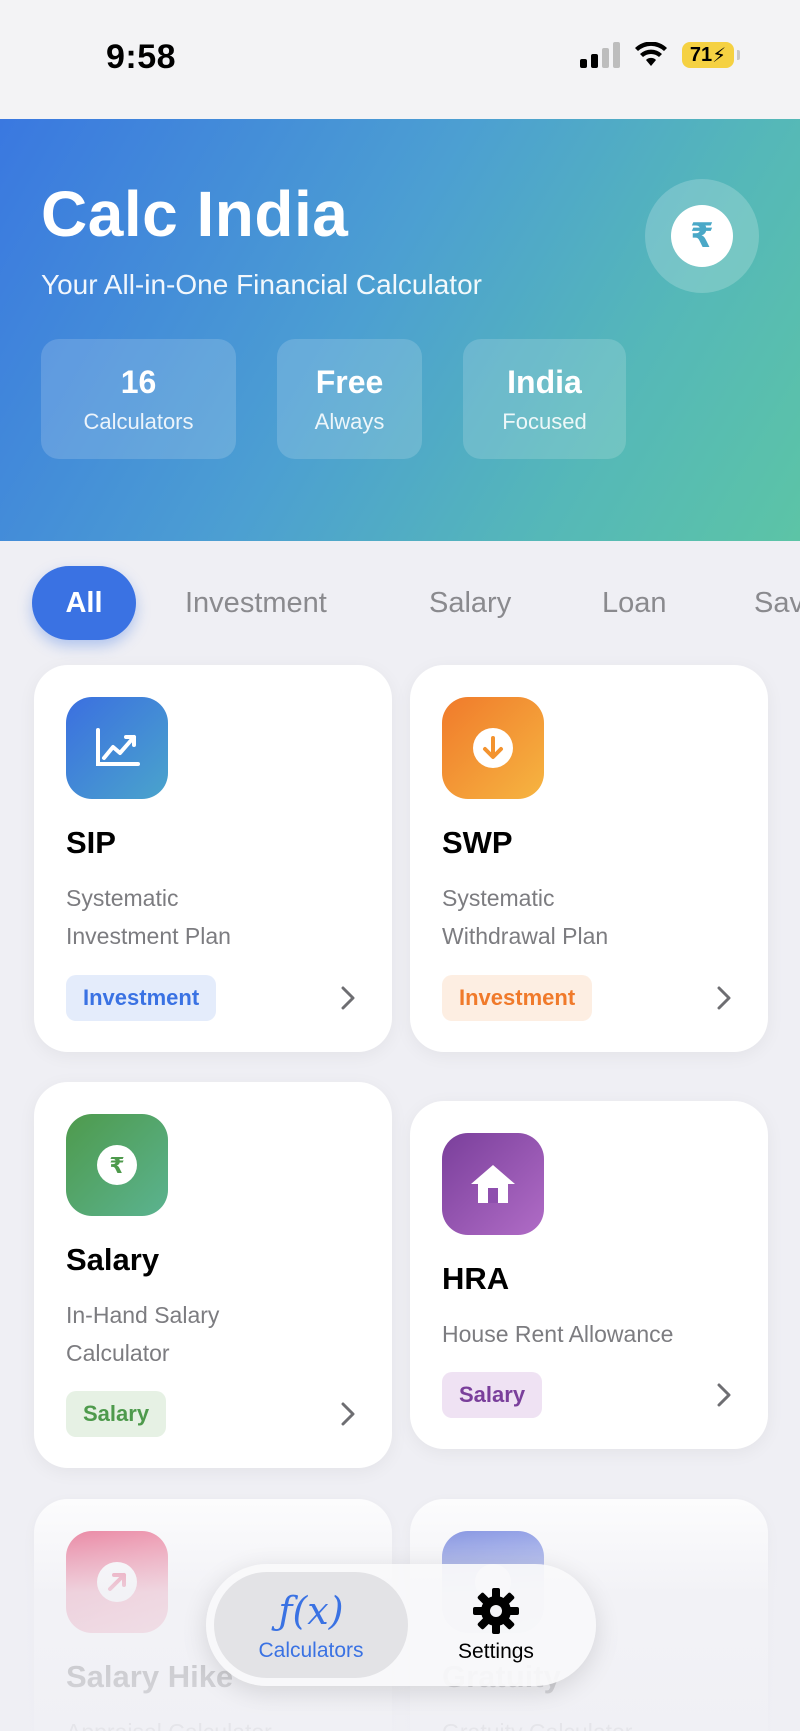 The height and width of the screenshot is (1731, 800). I want to click on charging-bolt-icon: ⚡, so click(719, 55).